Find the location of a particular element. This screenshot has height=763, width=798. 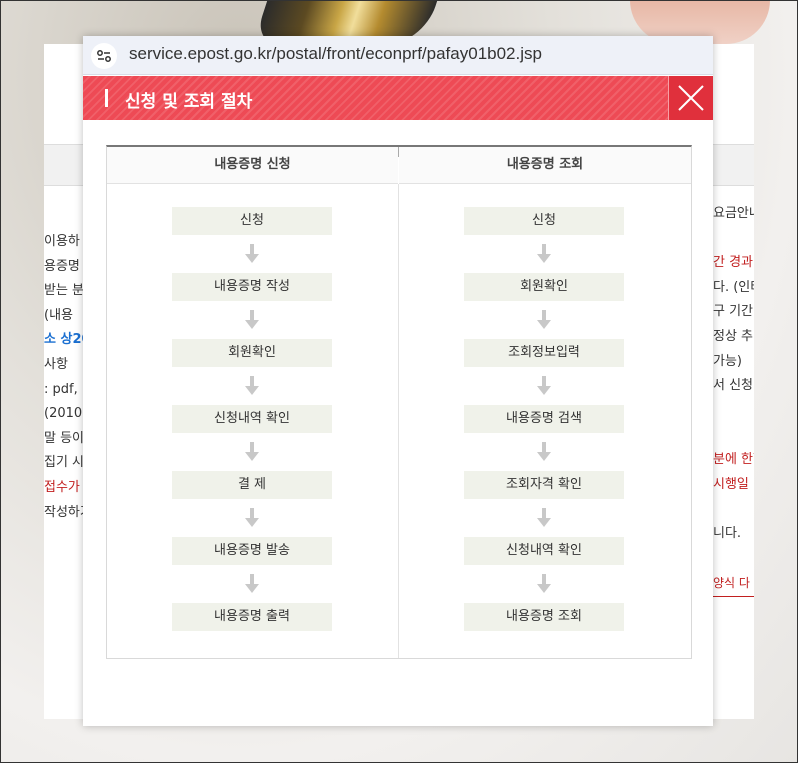

apply-step: 결 제 is located at coordinates (252, 485).